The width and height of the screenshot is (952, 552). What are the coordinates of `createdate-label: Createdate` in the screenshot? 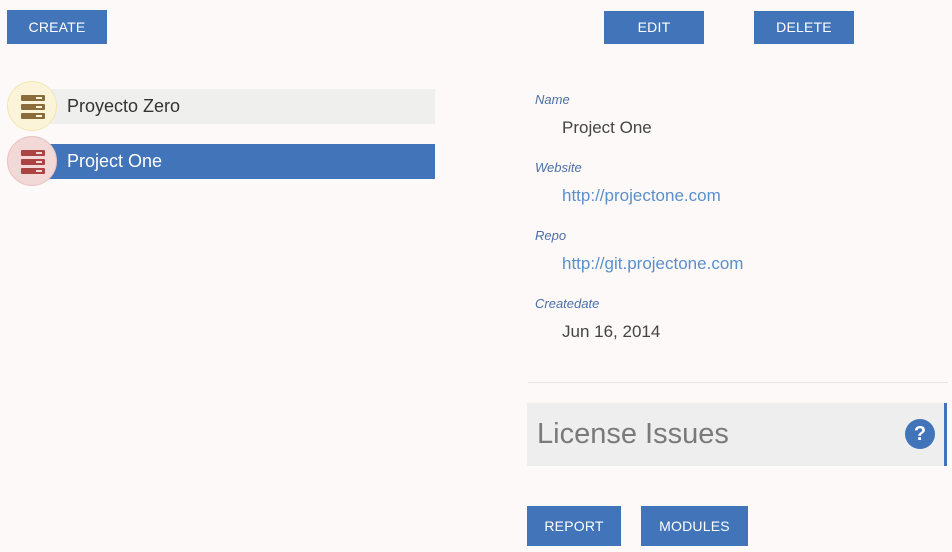 It's located at (567, 303).